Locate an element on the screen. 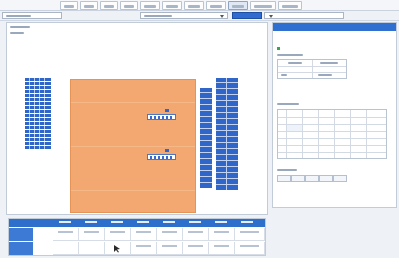 Image resolution: width=399 pixels, height=258 pixels. left-seat-block-icon is located at coordinates (38, 114).